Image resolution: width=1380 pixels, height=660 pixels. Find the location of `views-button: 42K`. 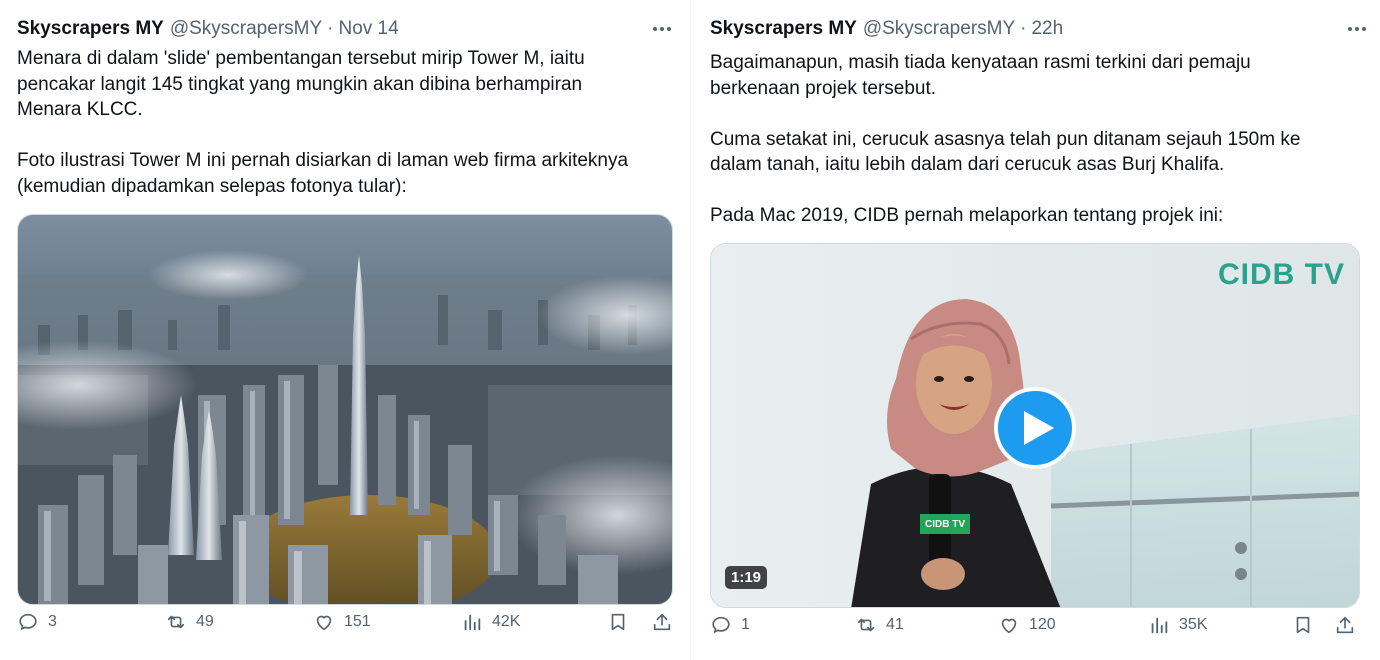

views-button: 42K is located at coordinates (490, 622).